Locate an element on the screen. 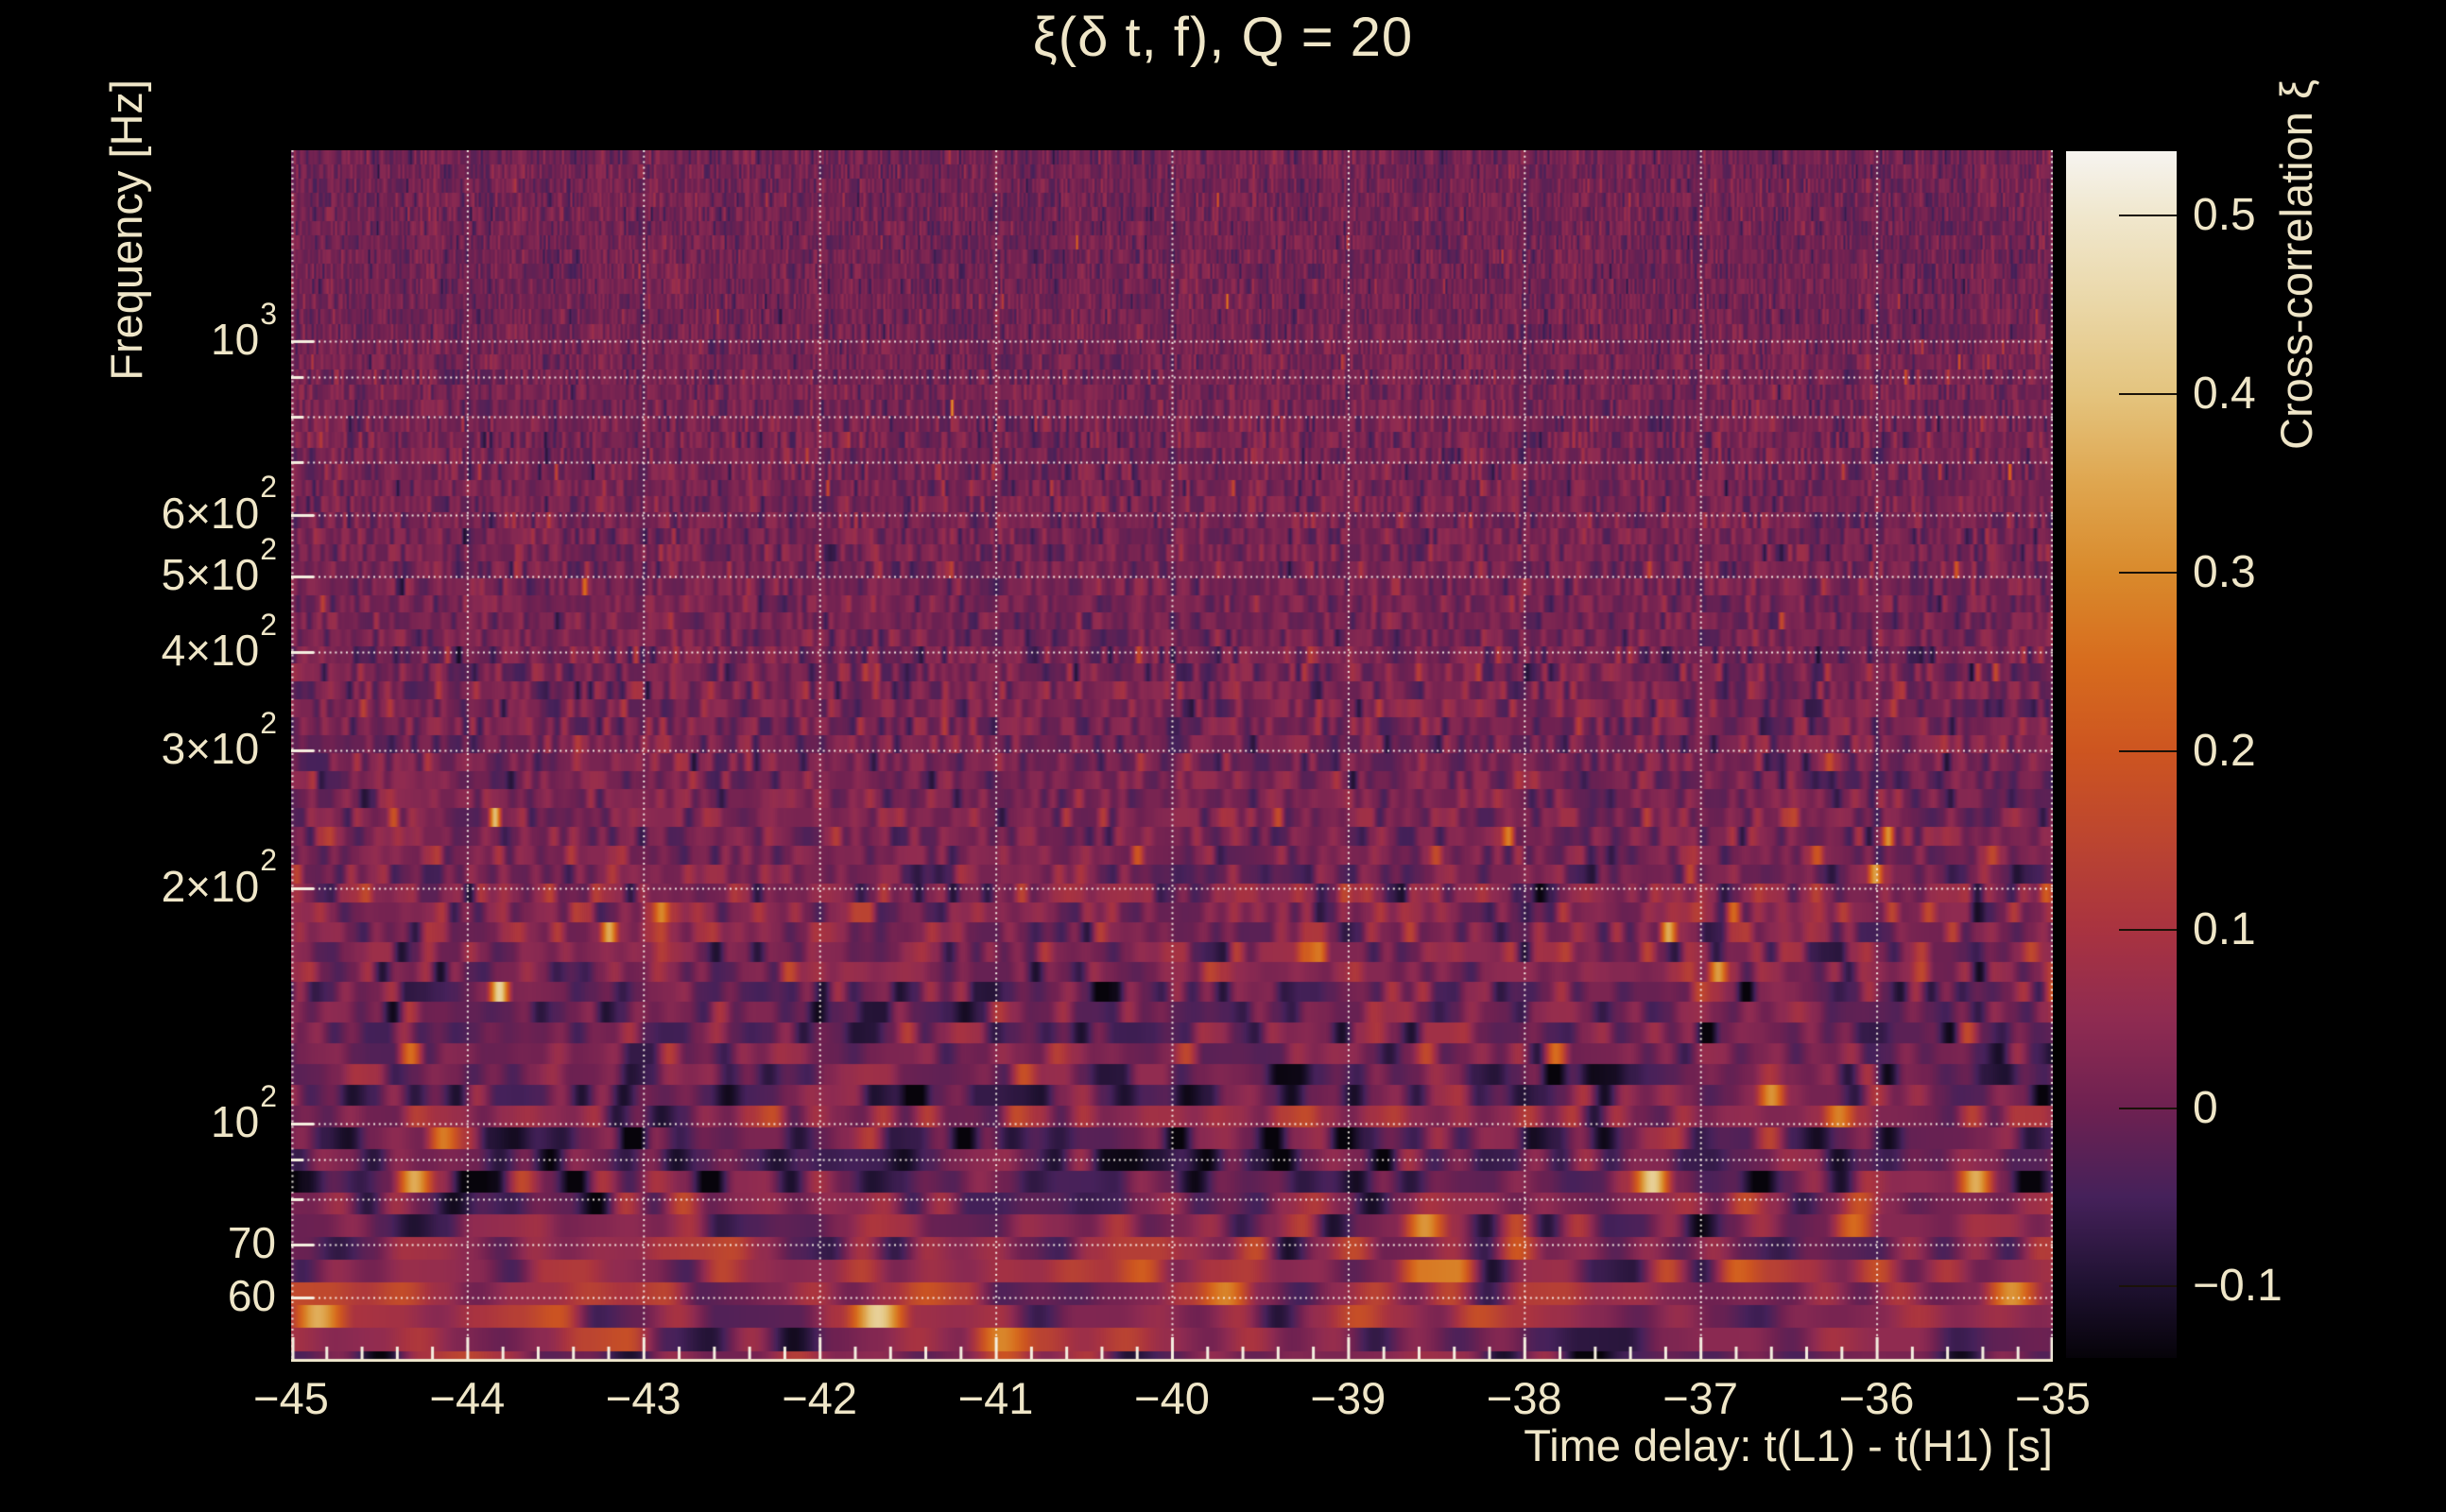  x-tick-label: −44 is located at coordinates (467, 1398).